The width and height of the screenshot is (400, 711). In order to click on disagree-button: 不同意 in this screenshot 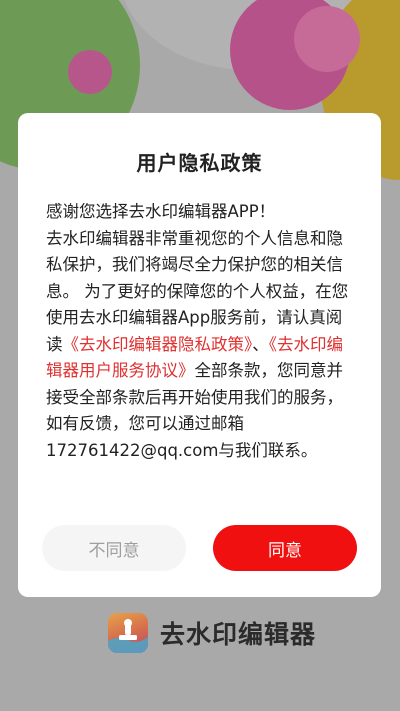, I will do `click(114, 548)`.